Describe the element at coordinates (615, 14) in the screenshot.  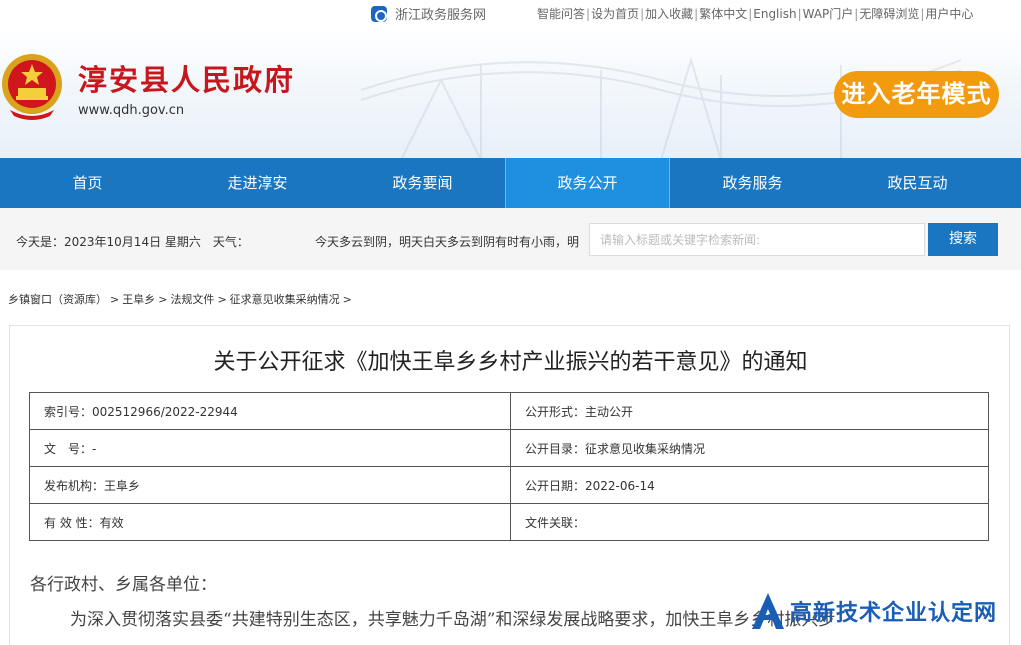
I see `top-link-set-home: 设为首页` at that location.